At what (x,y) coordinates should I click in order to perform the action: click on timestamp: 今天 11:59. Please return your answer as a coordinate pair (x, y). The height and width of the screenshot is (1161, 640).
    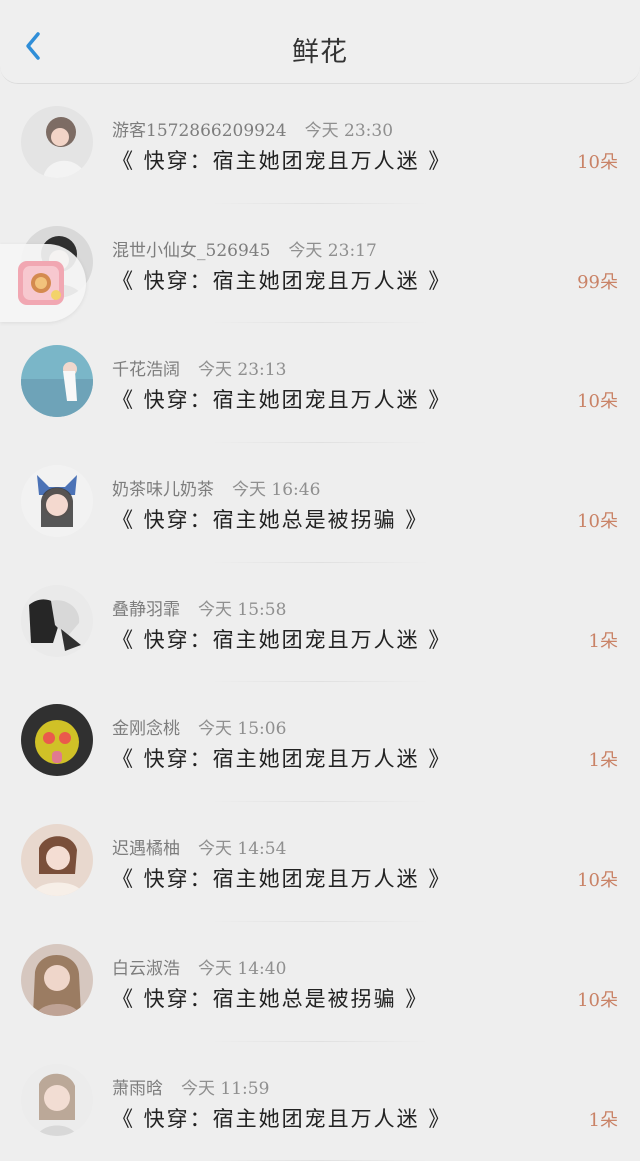
    Looking at the image, I should click on (225, 1089).